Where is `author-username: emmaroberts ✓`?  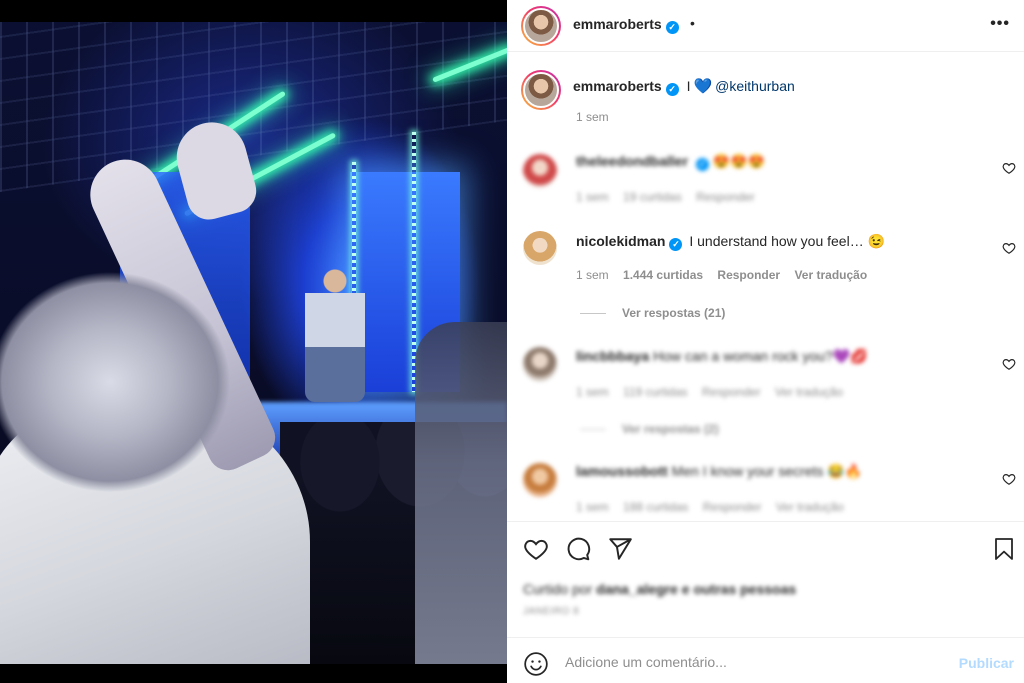 author-username: emmaroberts ✓ is located at coordinates (626, 25).